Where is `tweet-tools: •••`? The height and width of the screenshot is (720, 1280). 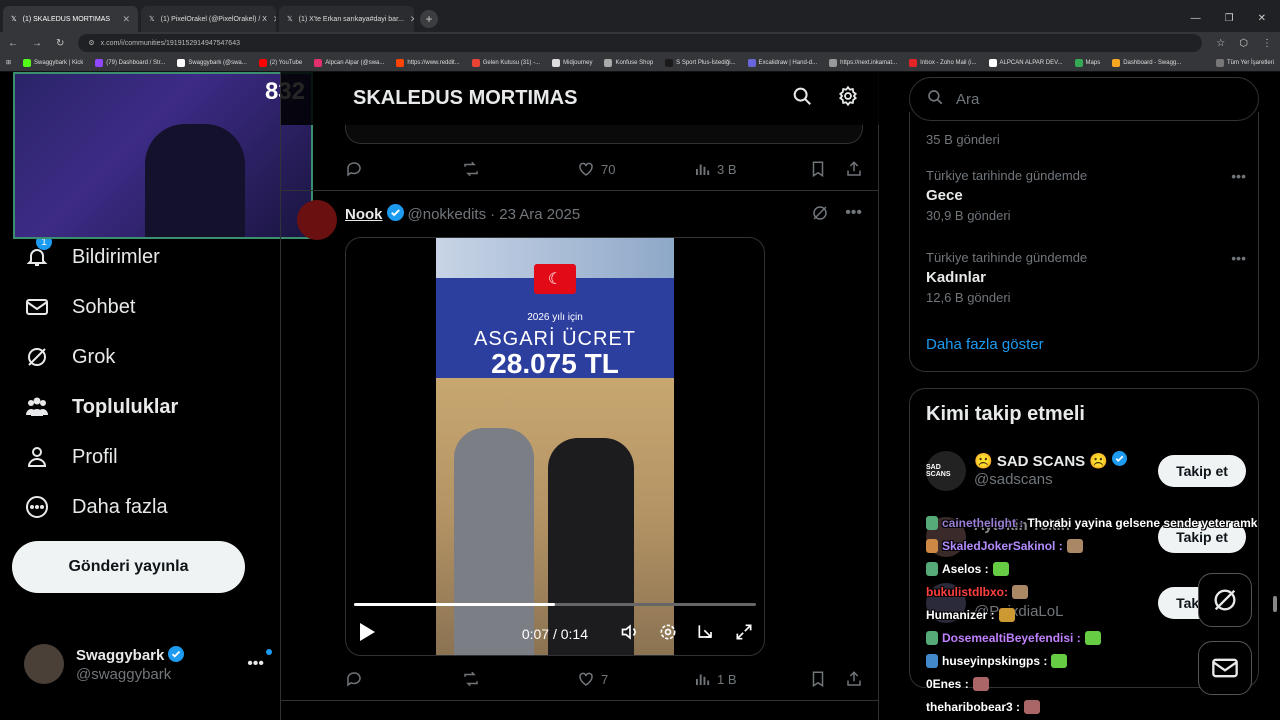
tweet-tools: ••• is located at coordinates (836, 215).